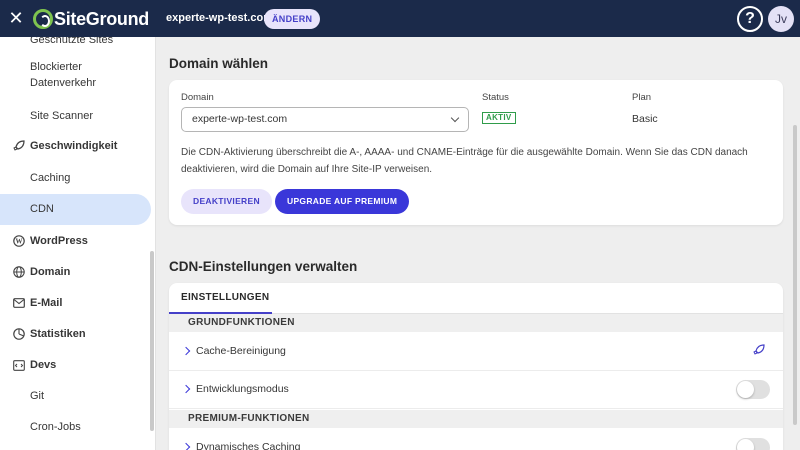 The width and height of the screenshot is (800, 450). I want to click on plan-value: Basic, so click(645, 119).